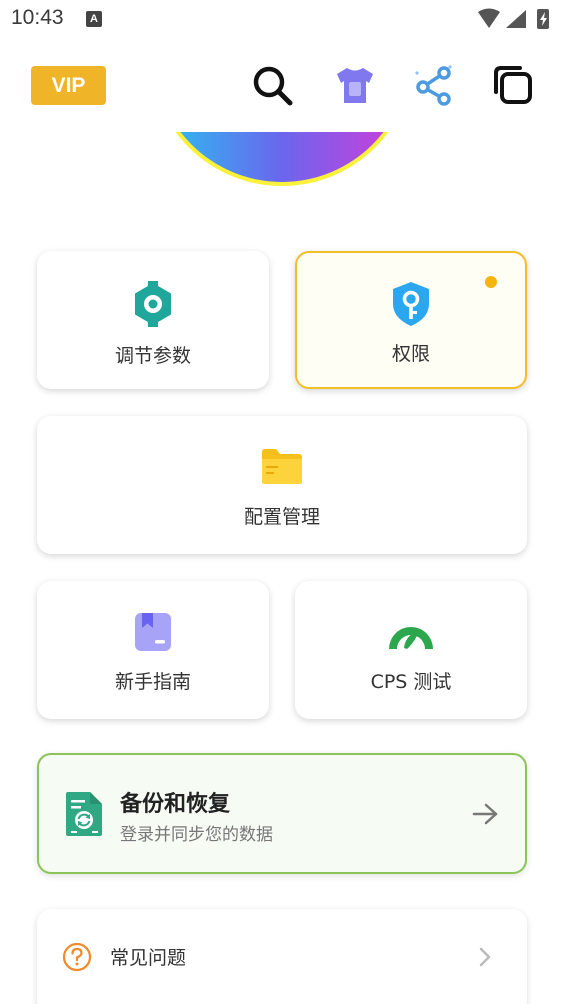 The image size is (564, 1004). What do you see at coordinates (486, 814) in the screenshot?
I see `arrow-right-icon` at bounding box center [486, 814].